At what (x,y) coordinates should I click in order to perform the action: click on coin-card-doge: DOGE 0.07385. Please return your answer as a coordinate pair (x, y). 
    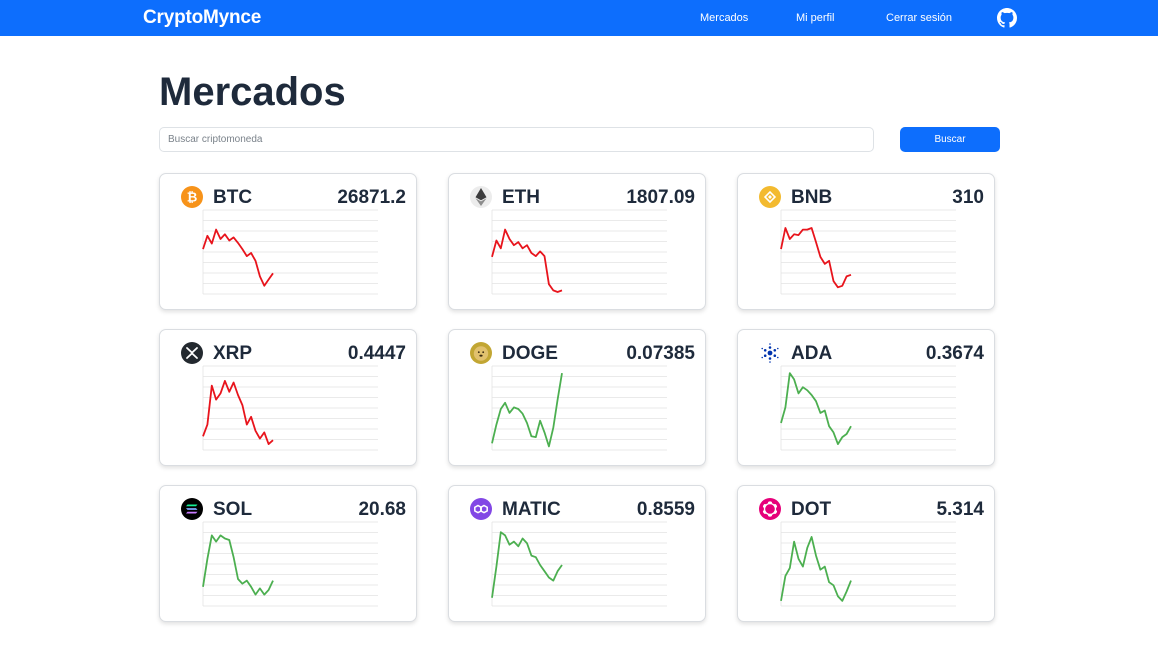
    Looking at the image, I should click on (577, 397).